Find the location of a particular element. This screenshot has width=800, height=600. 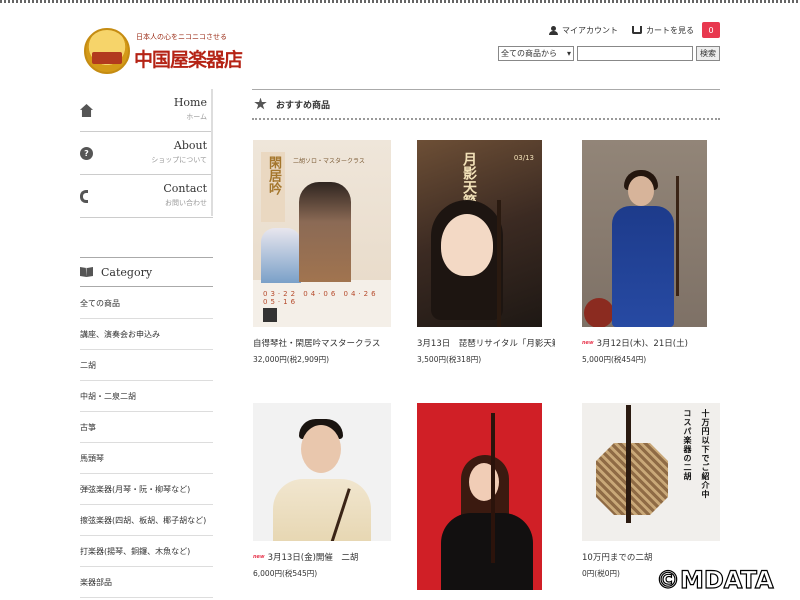

phone-icon is located at coordinates (84, 196).